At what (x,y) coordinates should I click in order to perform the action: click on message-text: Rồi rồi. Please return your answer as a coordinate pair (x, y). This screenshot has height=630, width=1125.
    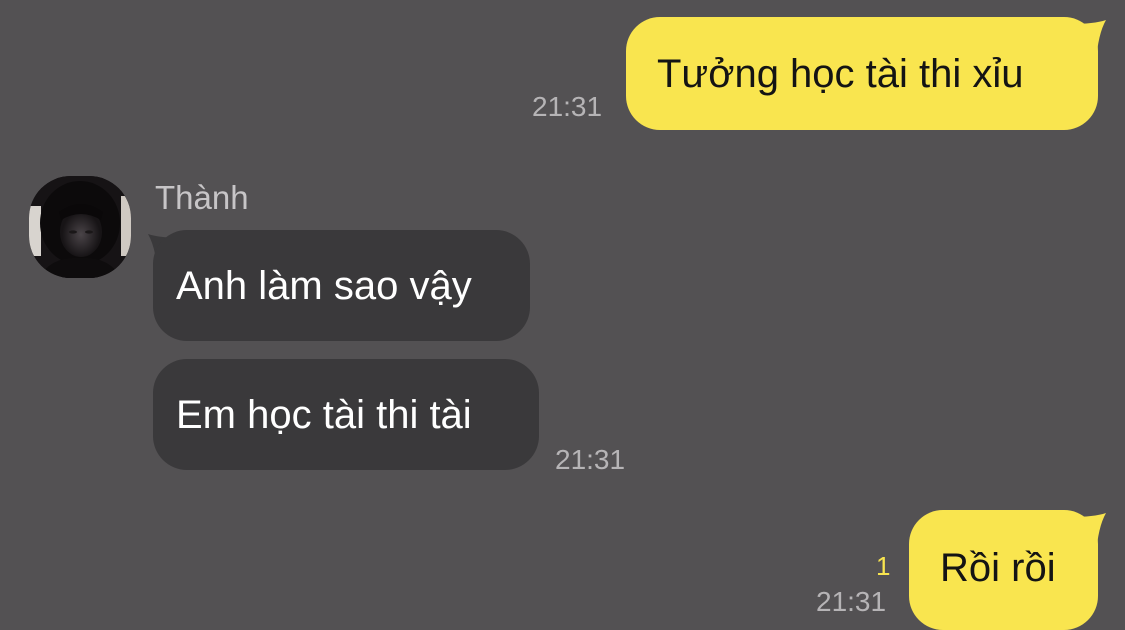
    Looking at the image, I should click on (998, 568).